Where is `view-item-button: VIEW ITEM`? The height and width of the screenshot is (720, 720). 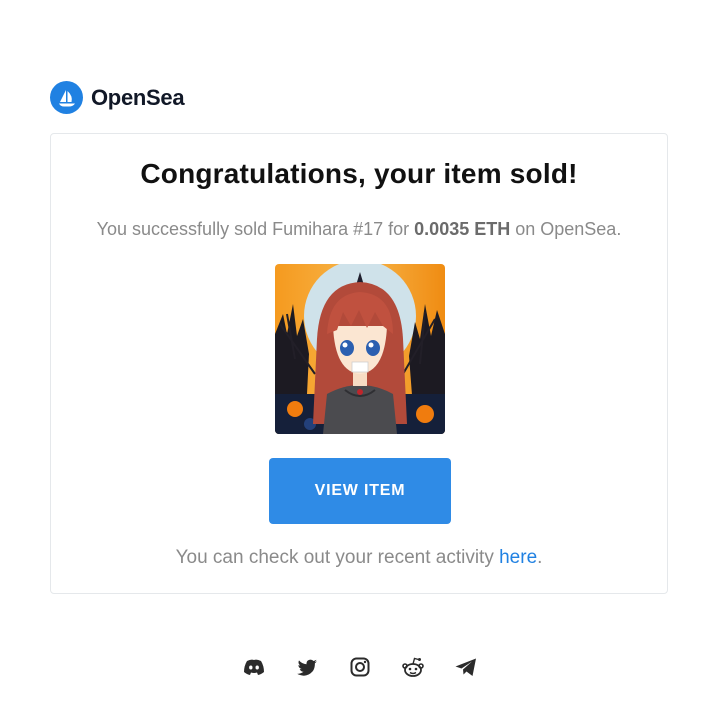 view-item-button: VIEW ITEM is located at coordinates (360, 491).